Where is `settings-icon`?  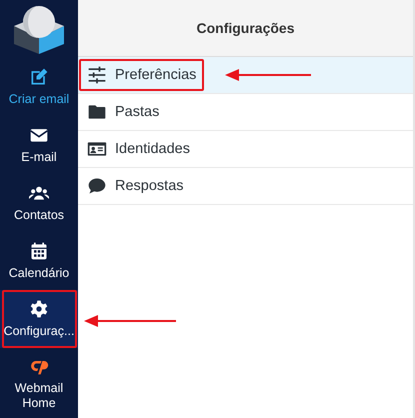 settings-icon is located at coordinates (39, 309).